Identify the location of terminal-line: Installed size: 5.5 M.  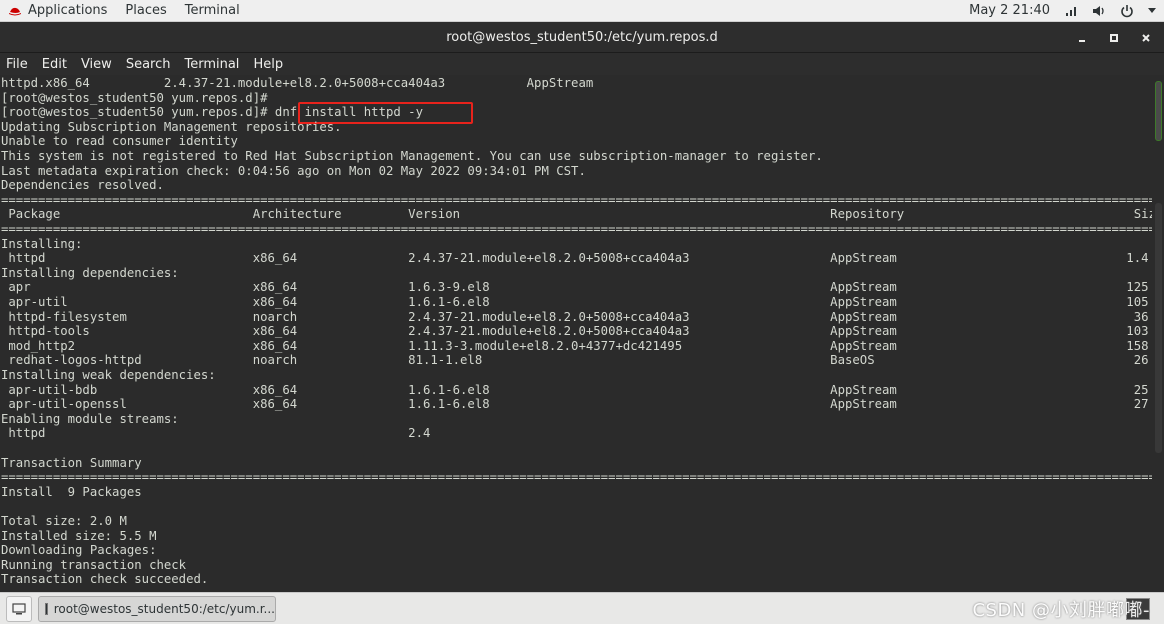
(79, 535).